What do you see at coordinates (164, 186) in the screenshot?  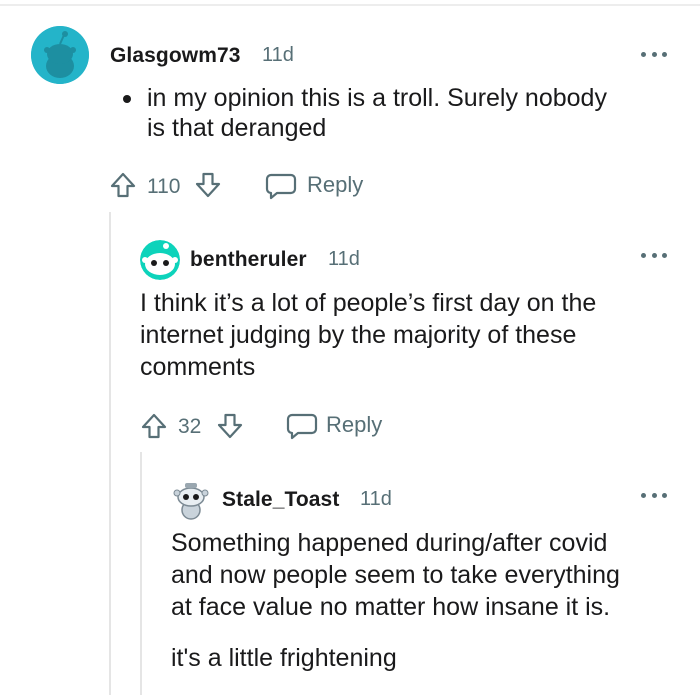 I see `vote-score: 110` at bounding box center [164, 186].